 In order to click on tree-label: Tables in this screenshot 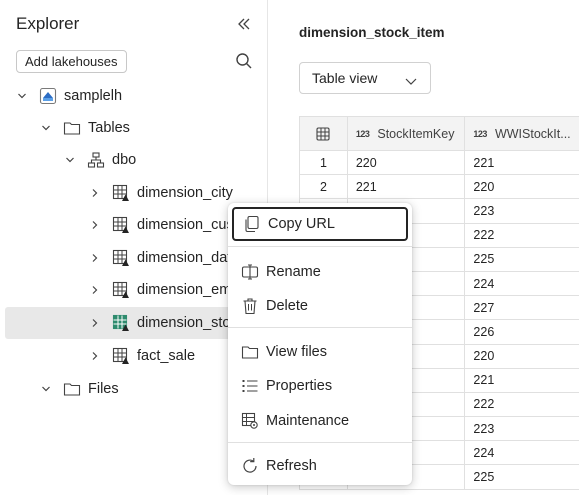, I will do `click(109, 128)`.